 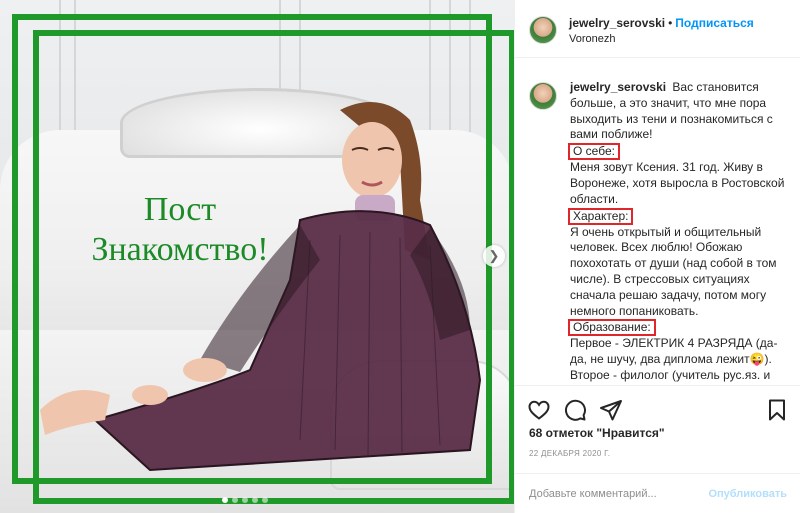 I want to click on caption-username-link: jewelry_serovski, so click(x=618, y=87).